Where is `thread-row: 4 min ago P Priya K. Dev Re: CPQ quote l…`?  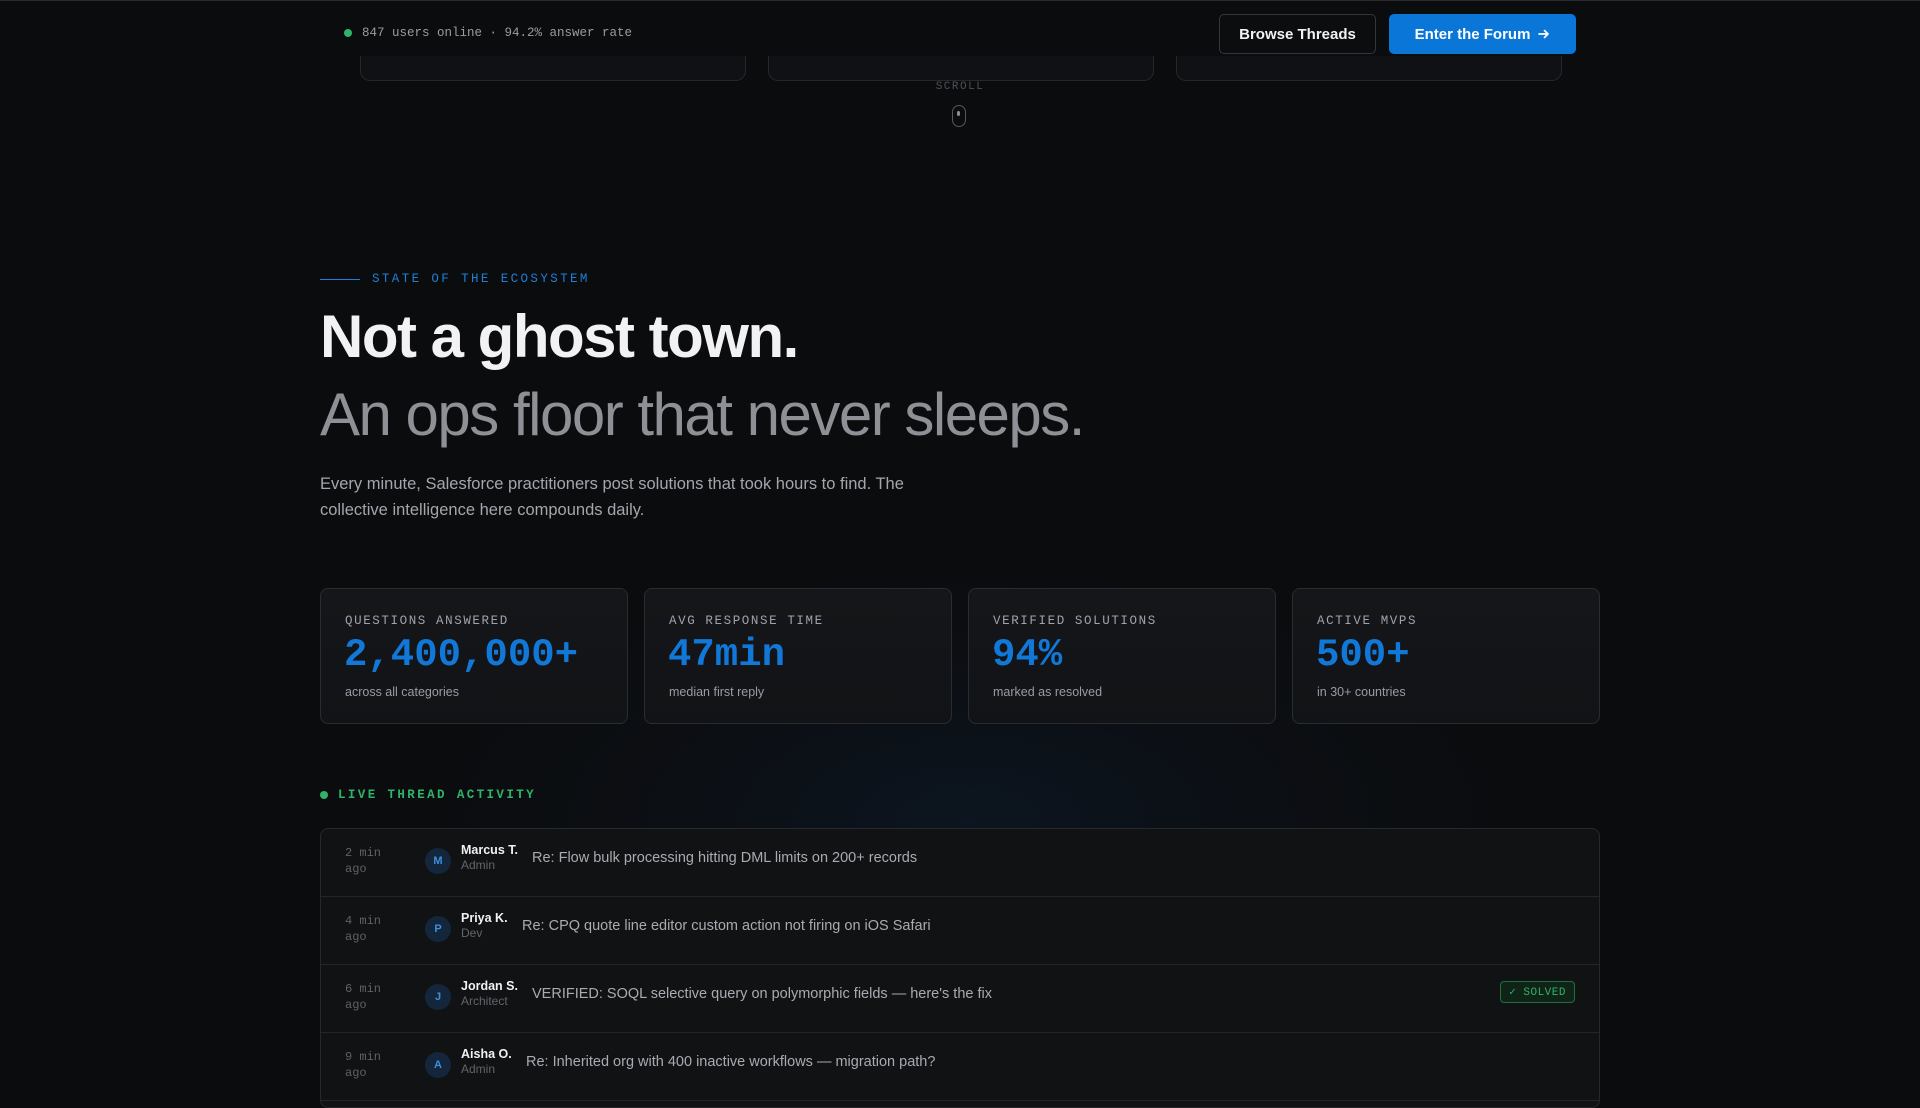
thread-row: 4 min ago P Priya K. Dev Re: CPQ quote l… is located at coordinates (960, 931).